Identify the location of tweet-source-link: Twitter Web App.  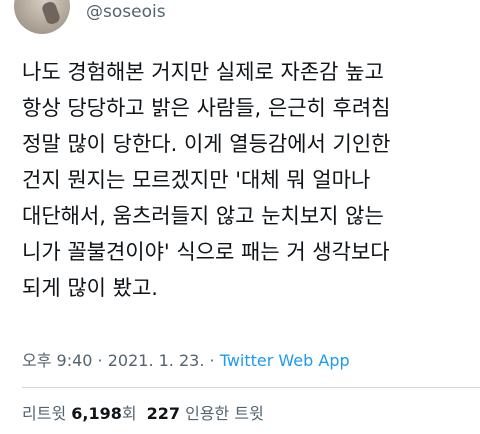
(285, 360).